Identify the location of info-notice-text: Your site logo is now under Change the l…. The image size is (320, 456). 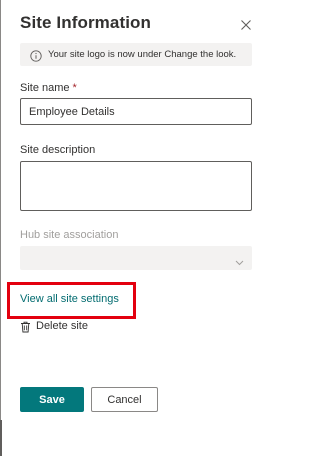
(142, 54).